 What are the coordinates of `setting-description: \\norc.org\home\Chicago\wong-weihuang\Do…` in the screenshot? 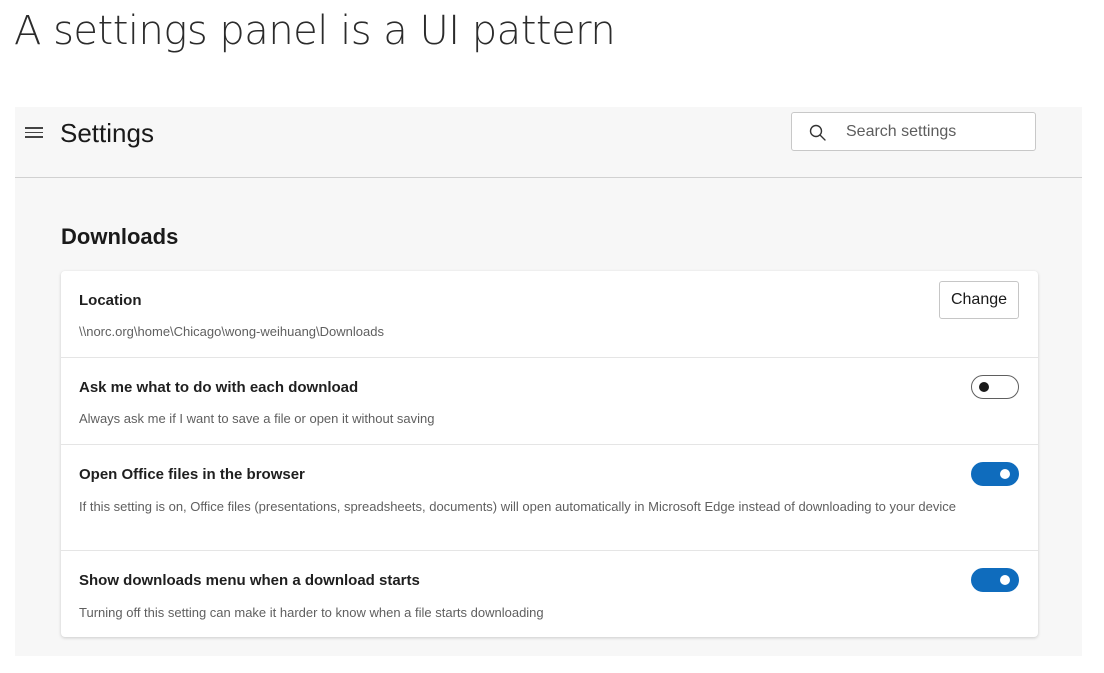 It's located at (231, 331).